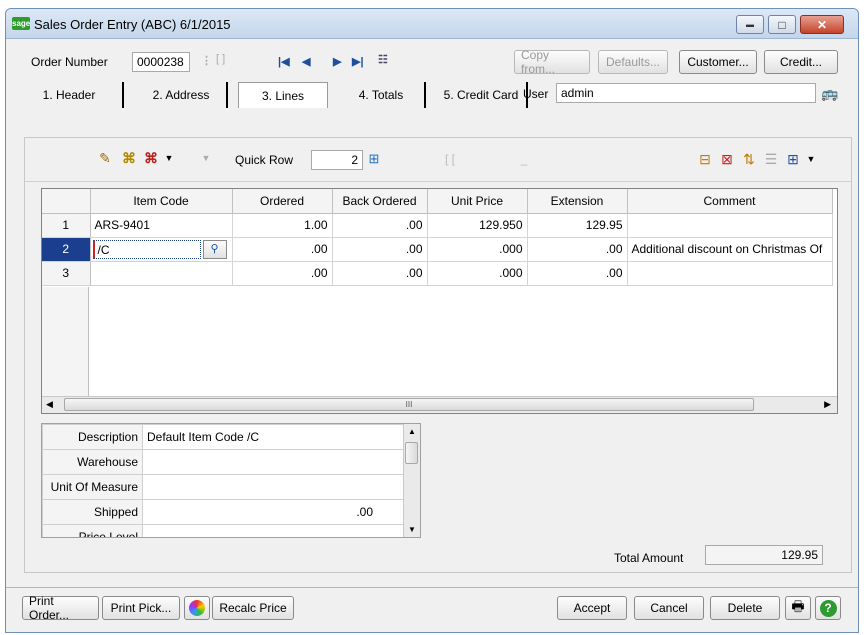  I want to click on tab-header: 1. Header, so click(70, 95).